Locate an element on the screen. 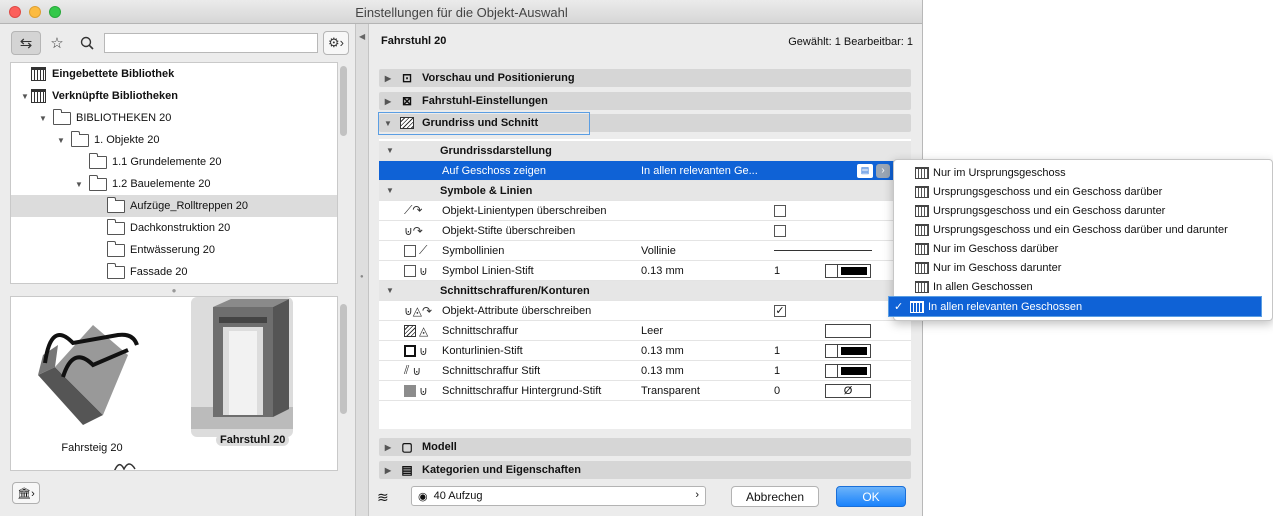  linetype-override-checkbox is located at coordinates (780, 210).